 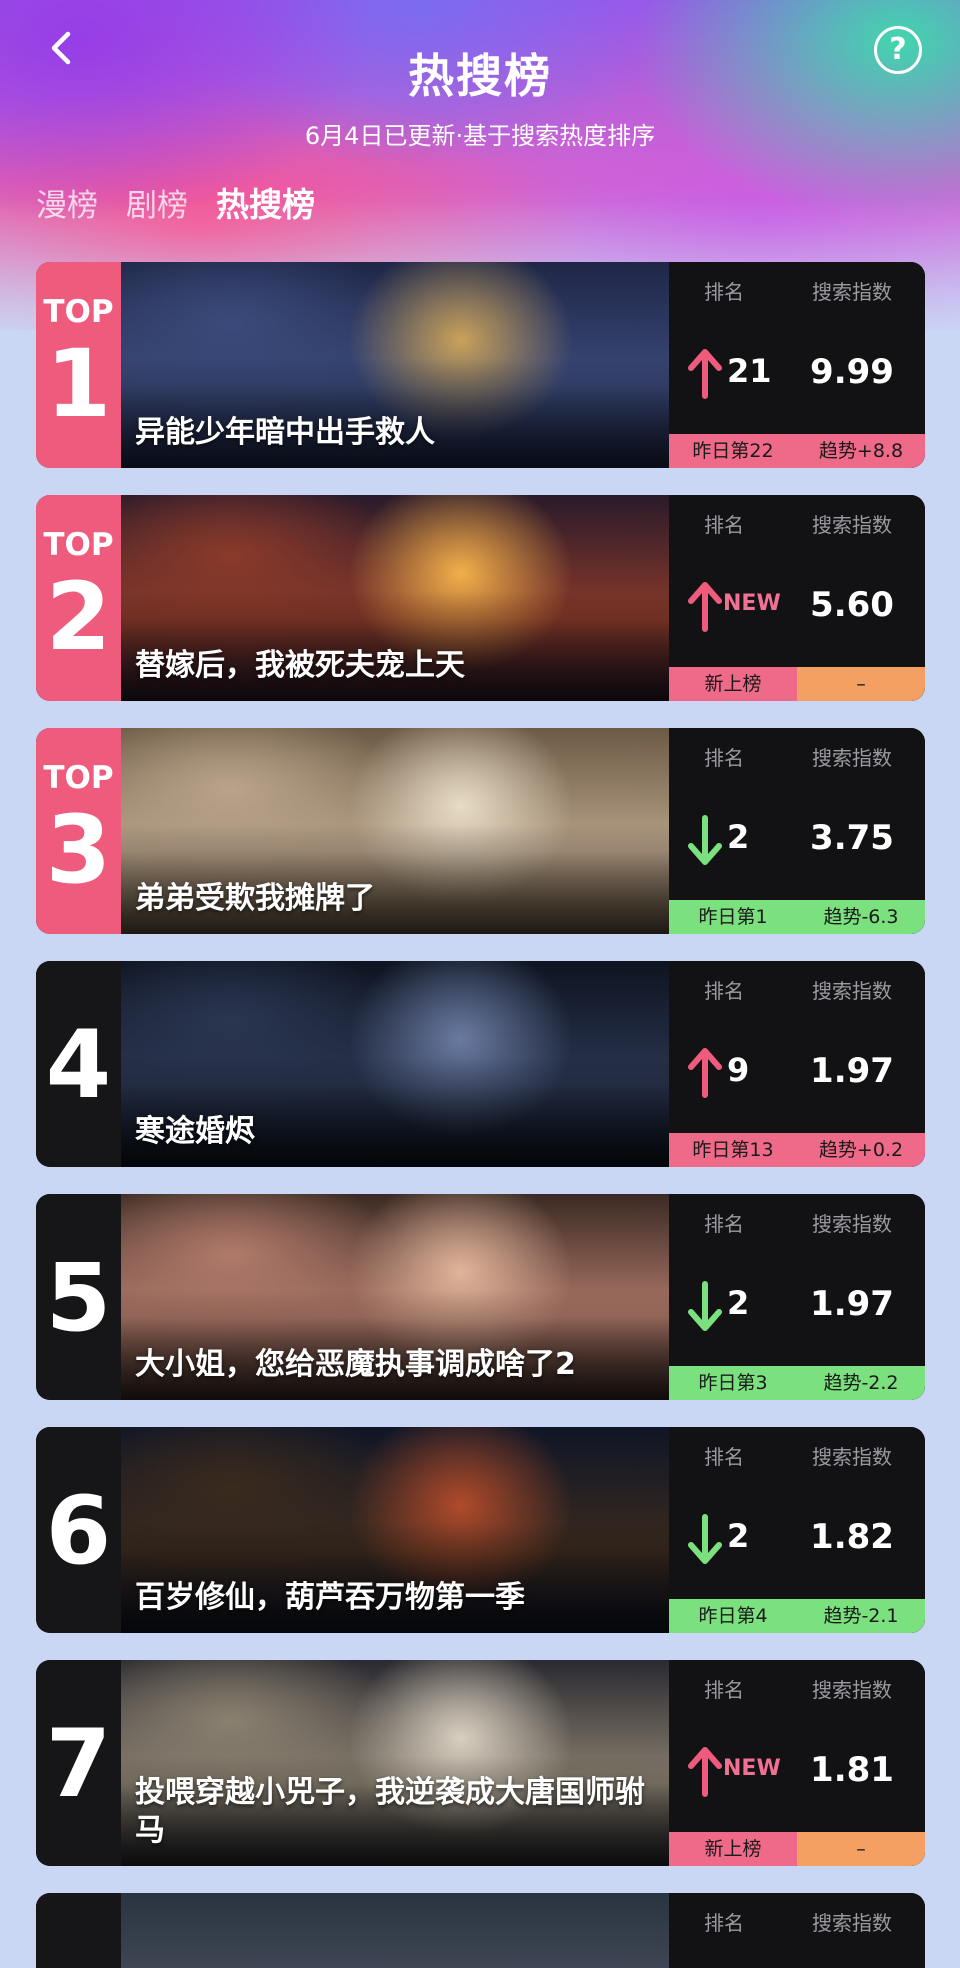 I want to click on show-title: 投喂穿越小兕子，我逆袭成大唐国师驸马, so click(x=390, y=1811).